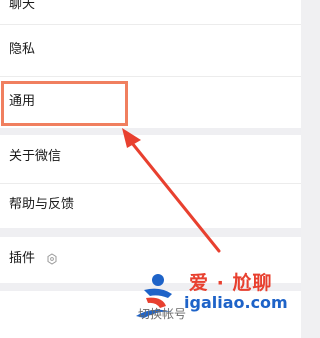 Image resolution: width=320 pixels, height=338 pixels. I want to click on settings-item-help-label: 帮助与反馈, so click(42, 204).